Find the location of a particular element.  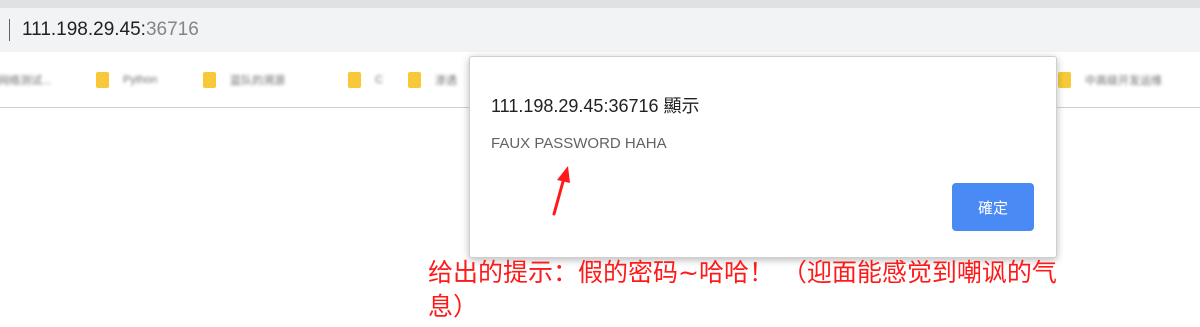

url-host: 111.198.29.45: is located at coordinates (84, 30).